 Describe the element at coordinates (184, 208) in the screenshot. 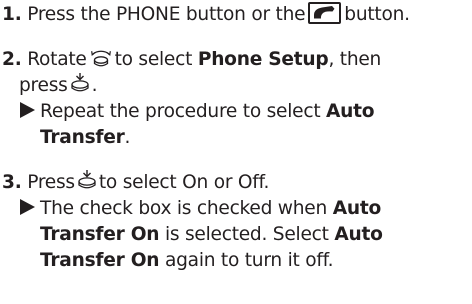

I see `step-text: The check box is checked when` at that location.